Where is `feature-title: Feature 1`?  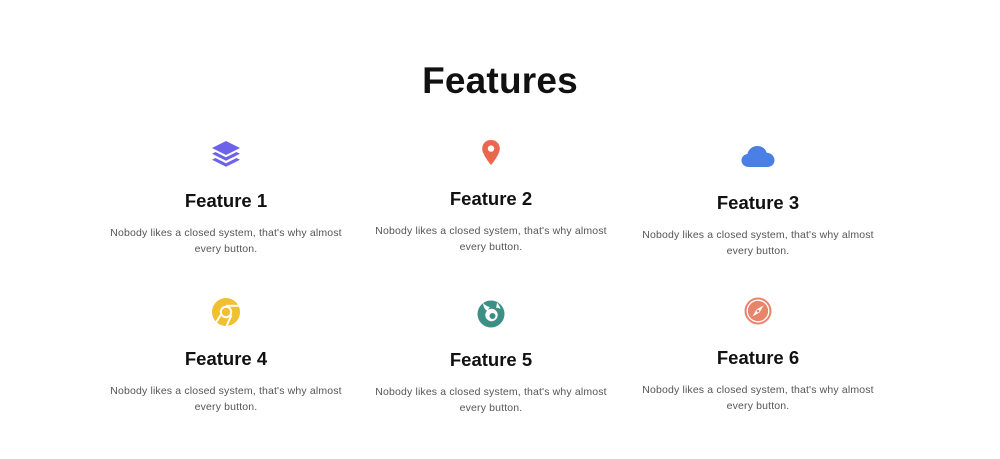
feature-title: Feature 1 is located at coordinates (226, 200).